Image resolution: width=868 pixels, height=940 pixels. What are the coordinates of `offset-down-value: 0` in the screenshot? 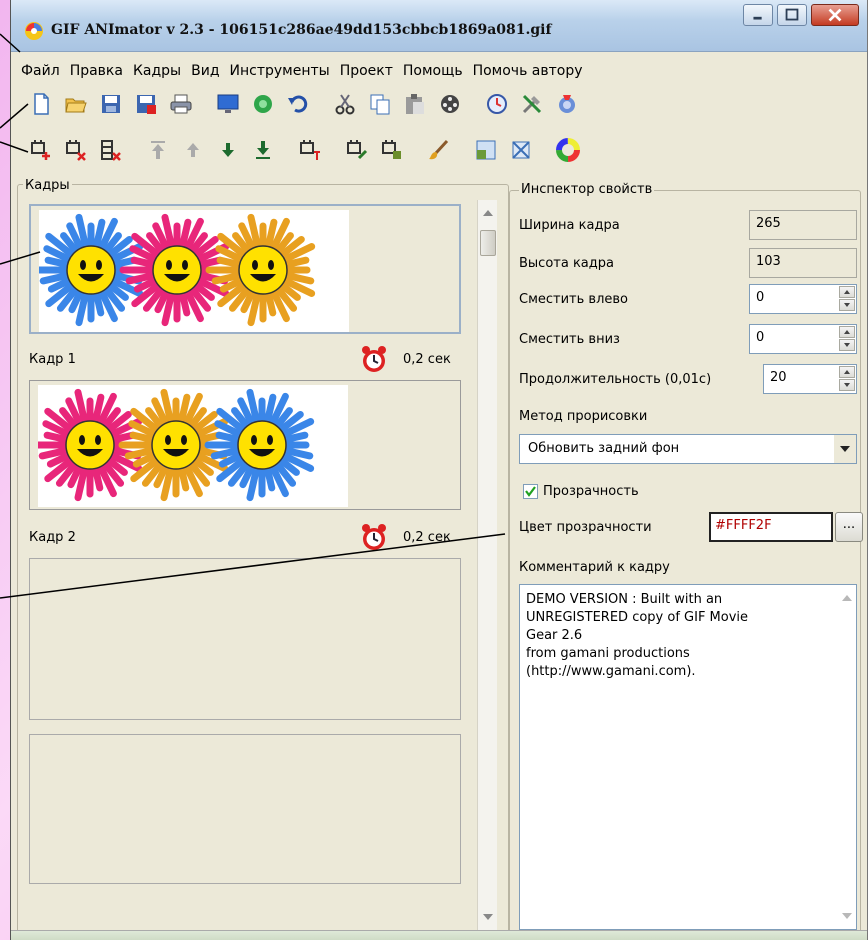 It's located at (760, 337).